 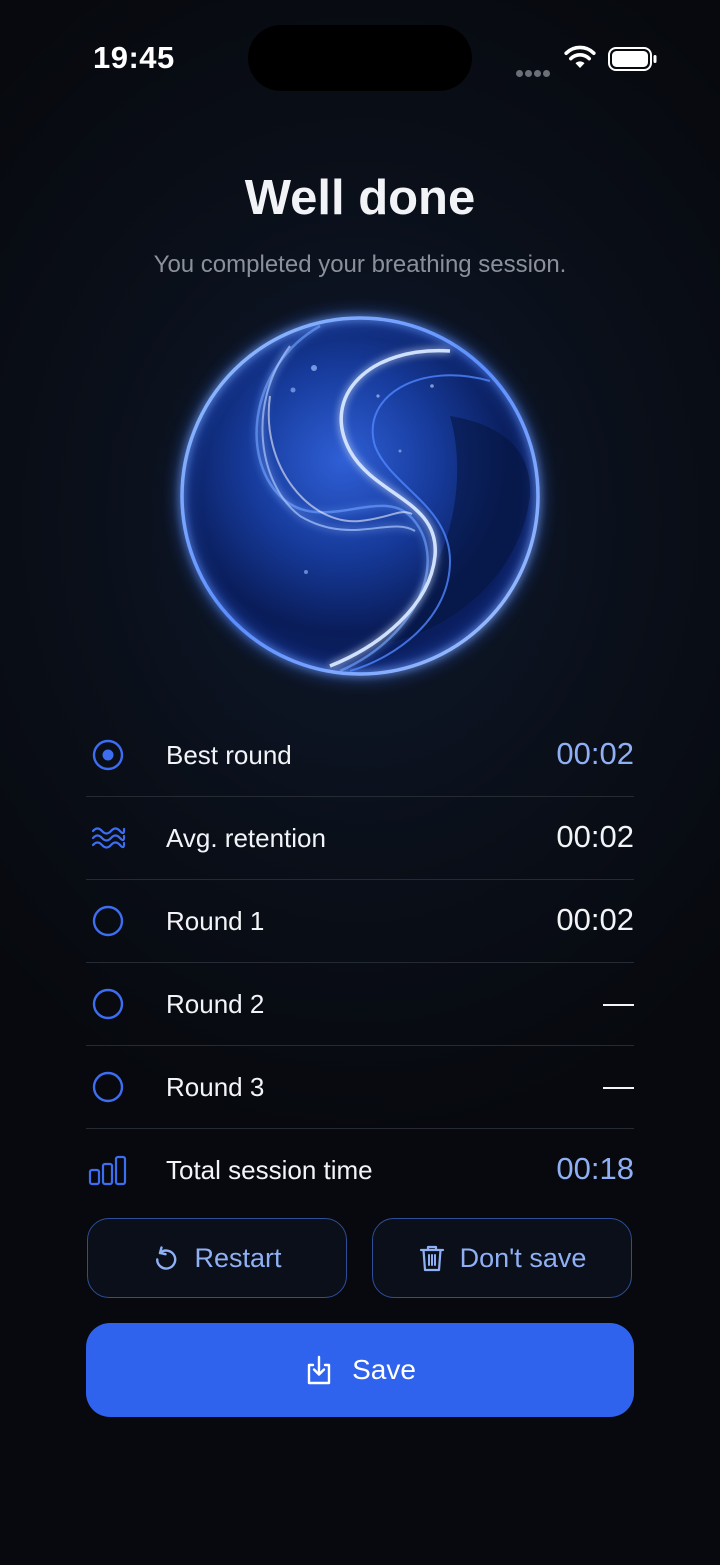 I want to click on target-icon, so click(x=108, y=755).